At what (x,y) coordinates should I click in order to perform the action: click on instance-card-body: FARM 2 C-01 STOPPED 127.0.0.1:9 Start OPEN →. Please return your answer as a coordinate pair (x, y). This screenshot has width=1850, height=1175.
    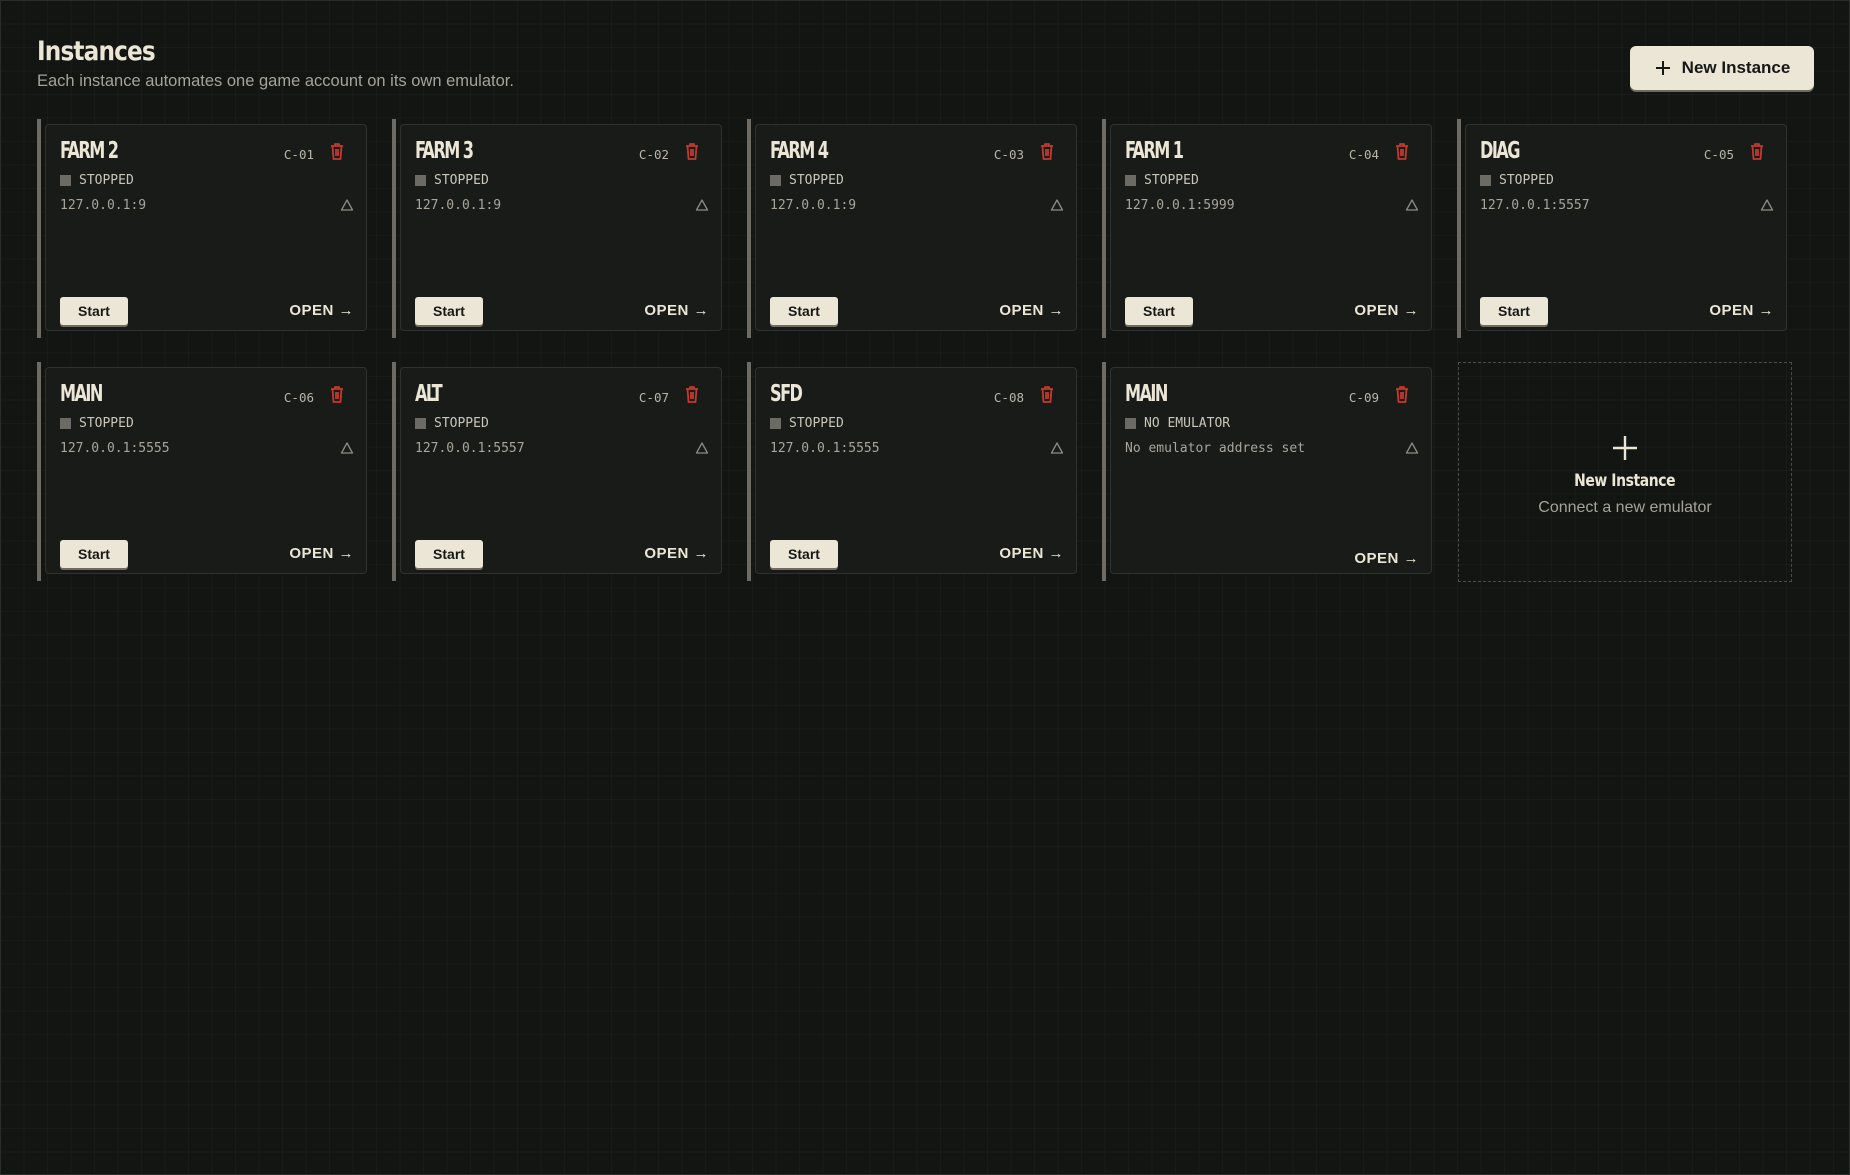
    Looking at the image, I should click on (206, 227).